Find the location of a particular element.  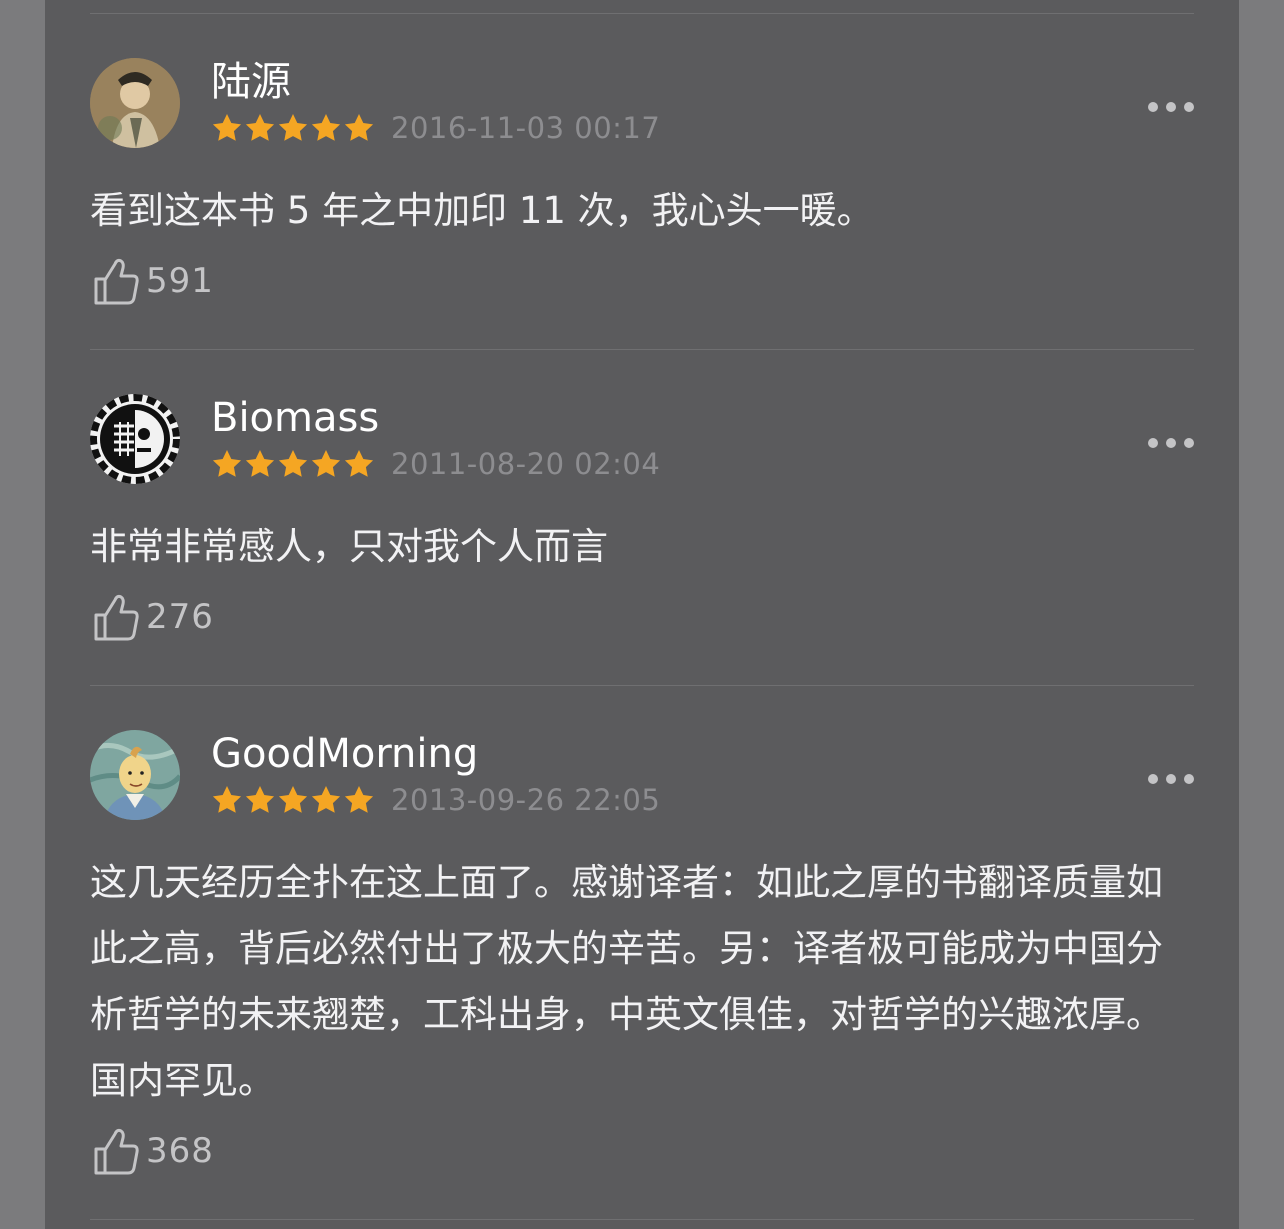

review-timestamp: 2016-11-03 00:17 is located at coordinates (526, 128).